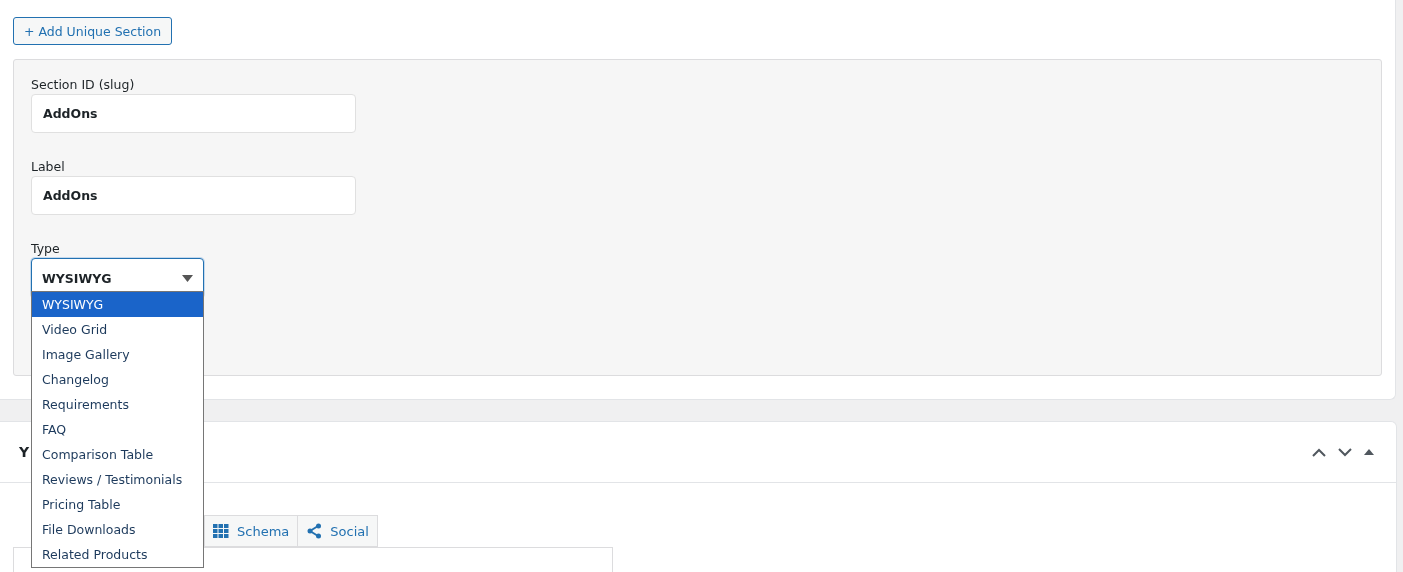 The height and width of the screenshot is (572, 1403). Describe the element at coordinates (117, 429) in the screenshot. I see `dropdown-option: FAQ` at that location.